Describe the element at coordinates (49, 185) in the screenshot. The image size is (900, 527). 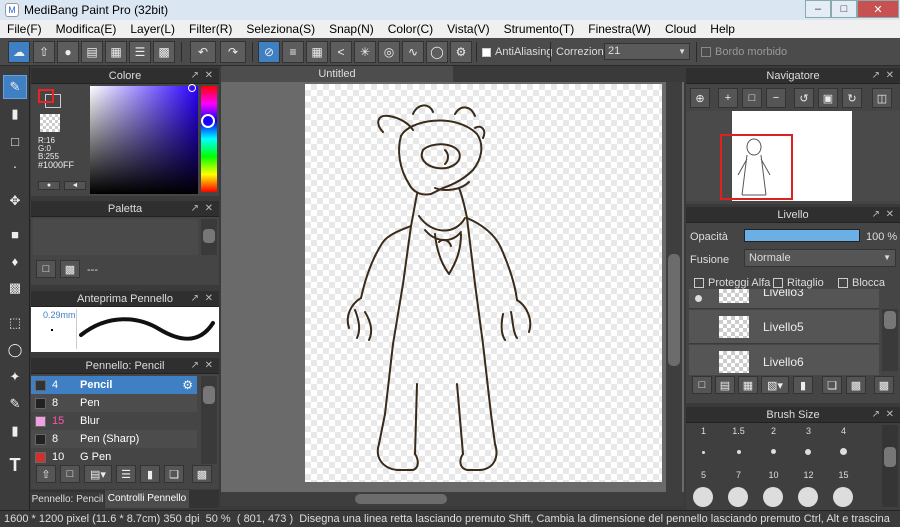
I see `color-mode-button: ●` at that location.